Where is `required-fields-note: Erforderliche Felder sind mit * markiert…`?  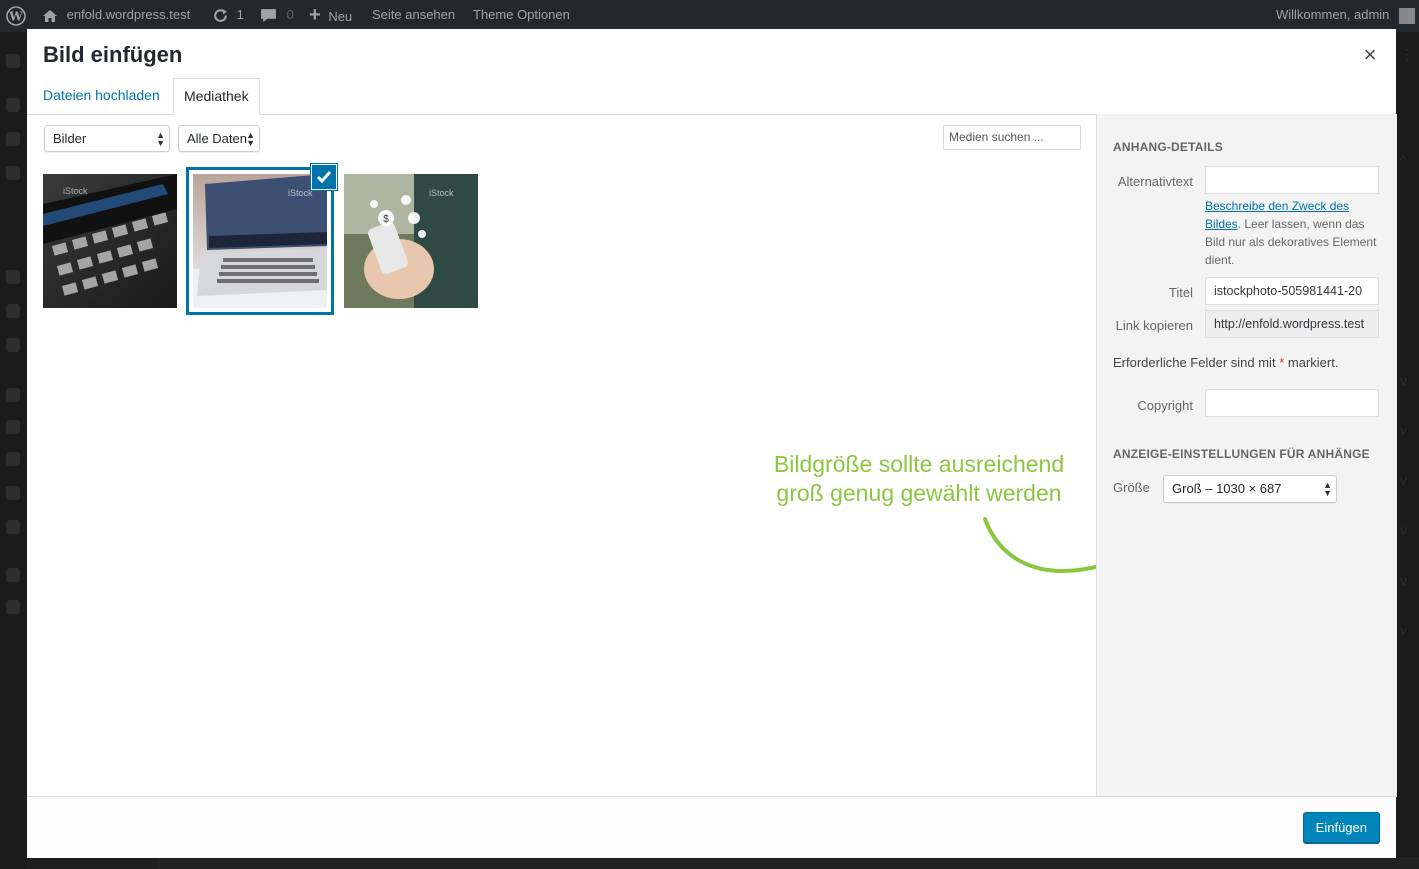
required-fields-note: Erforderliche Felder sind mit * markiert… is located at coordinates (1225, 362).